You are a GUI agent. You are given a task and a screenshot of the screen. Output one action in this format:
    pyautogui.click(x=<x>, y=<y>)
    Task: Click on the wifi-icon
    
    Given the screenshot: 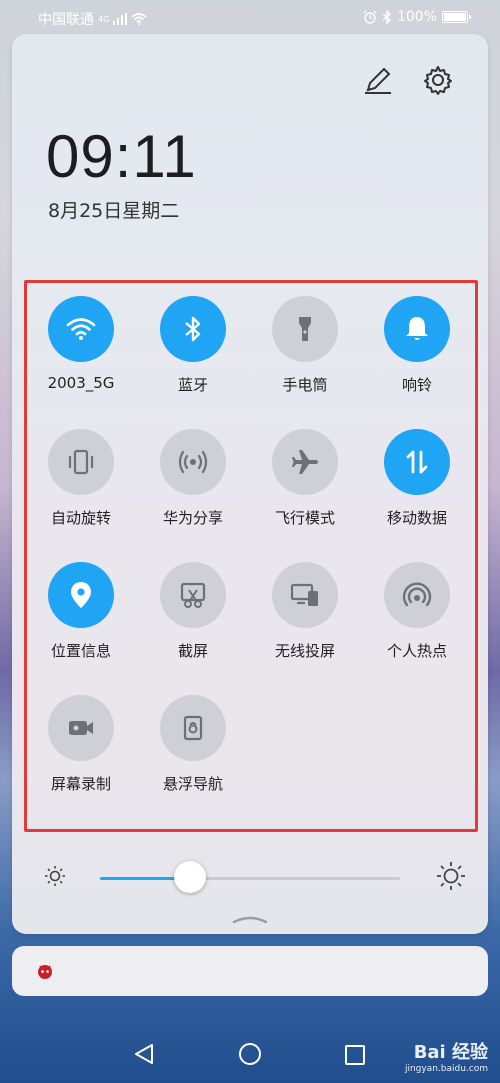 What is the action you would take?
    pyautogui.click(x=81, y=329)
    